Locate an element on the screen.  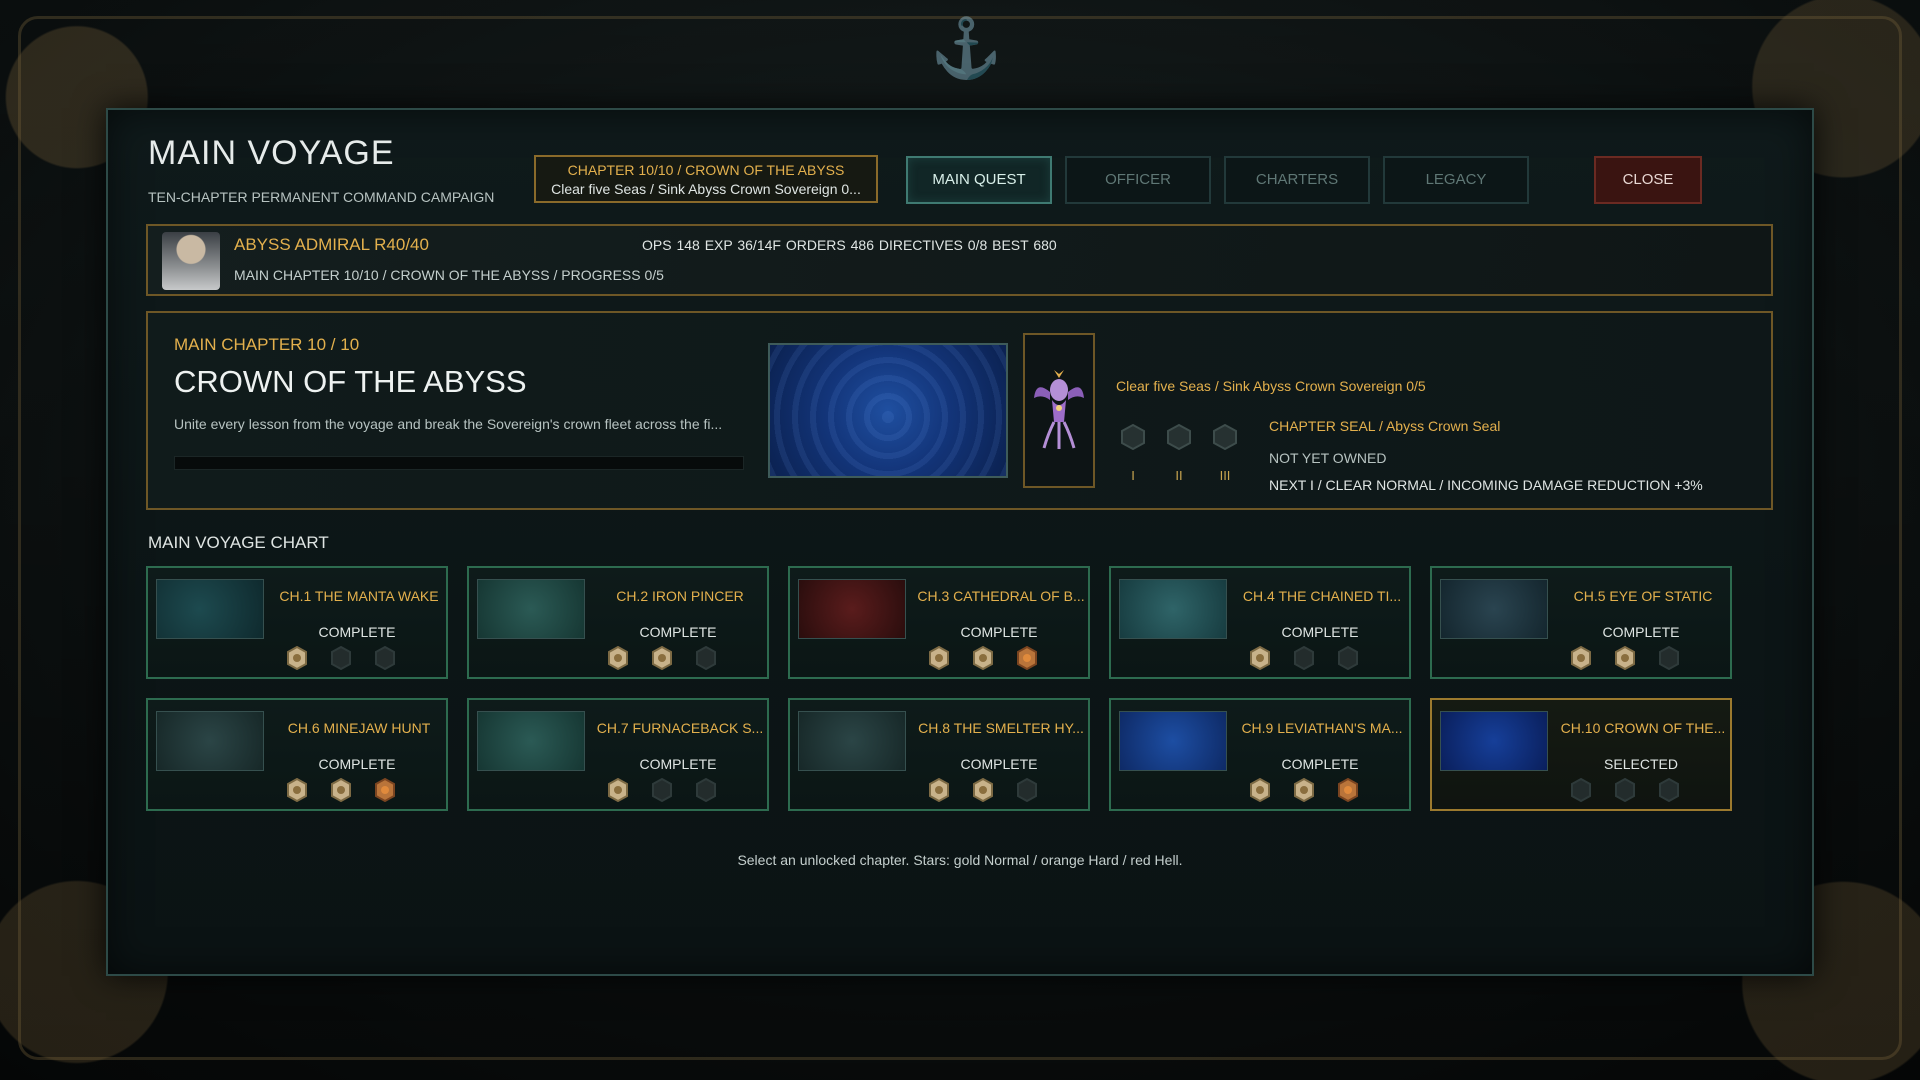
chapter-card: CH.4 THE CHAINED TI... COMPLETE is located at coordinates (1260, 622).